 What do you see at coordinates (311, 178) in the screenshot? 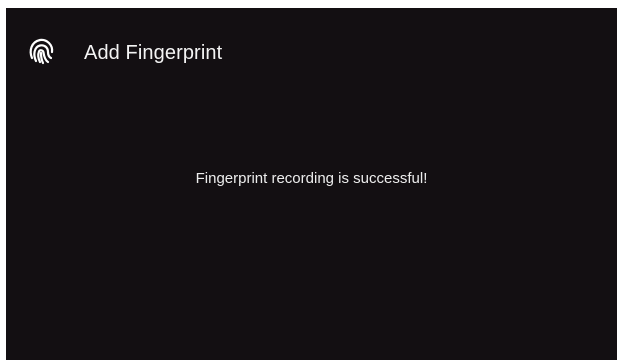
I see `status-message: Fingerprint recording is successful!` at bounding box center [311, 178].